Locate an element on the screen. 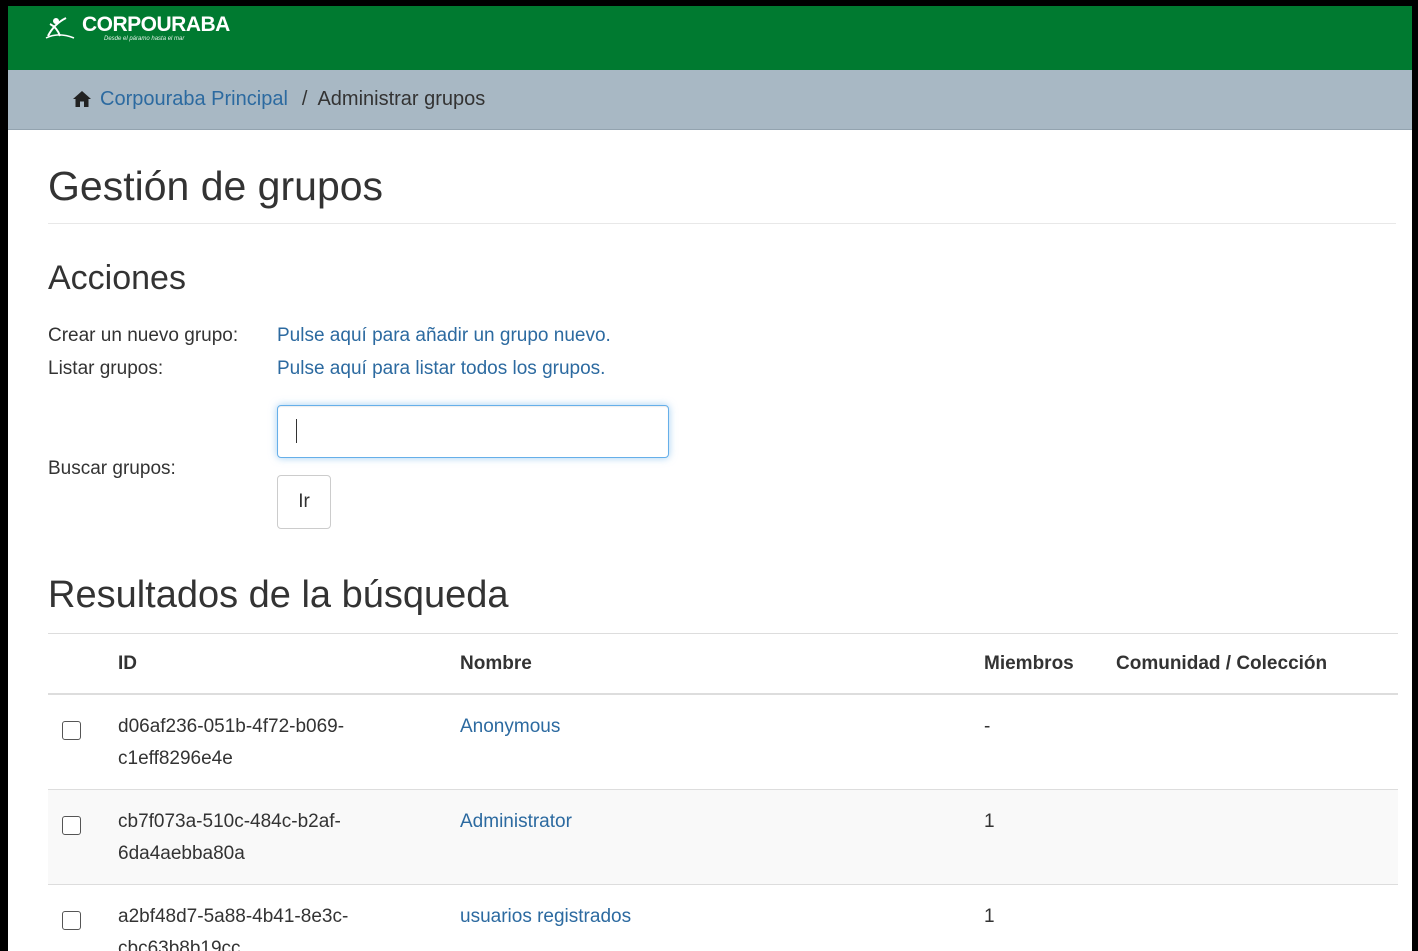 This screenshot has height=951, width=1418. group-name-link: Administrator is located at coordinates (516, 821).